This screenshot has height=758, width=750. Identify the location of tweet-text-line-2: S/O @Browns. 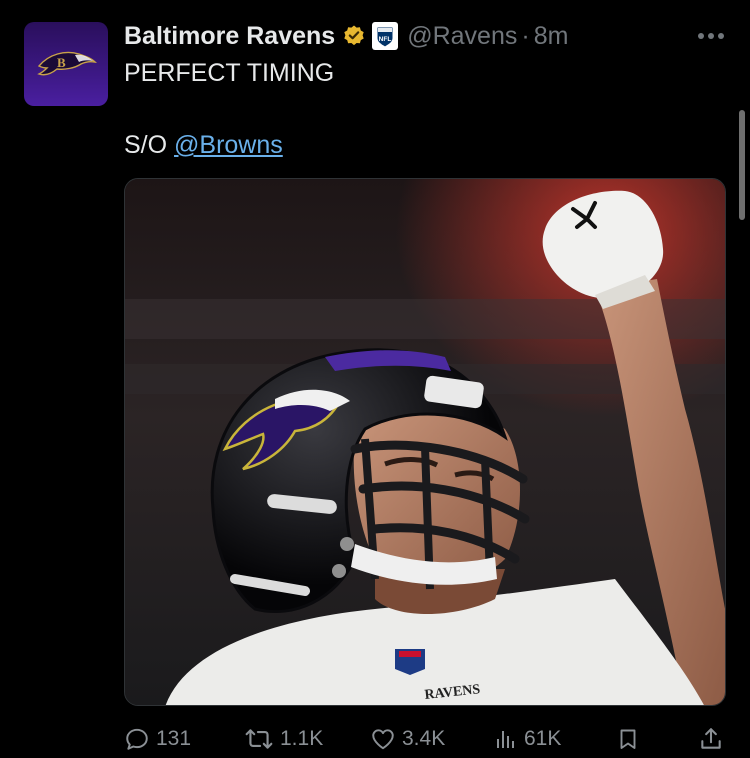
(203, 145).